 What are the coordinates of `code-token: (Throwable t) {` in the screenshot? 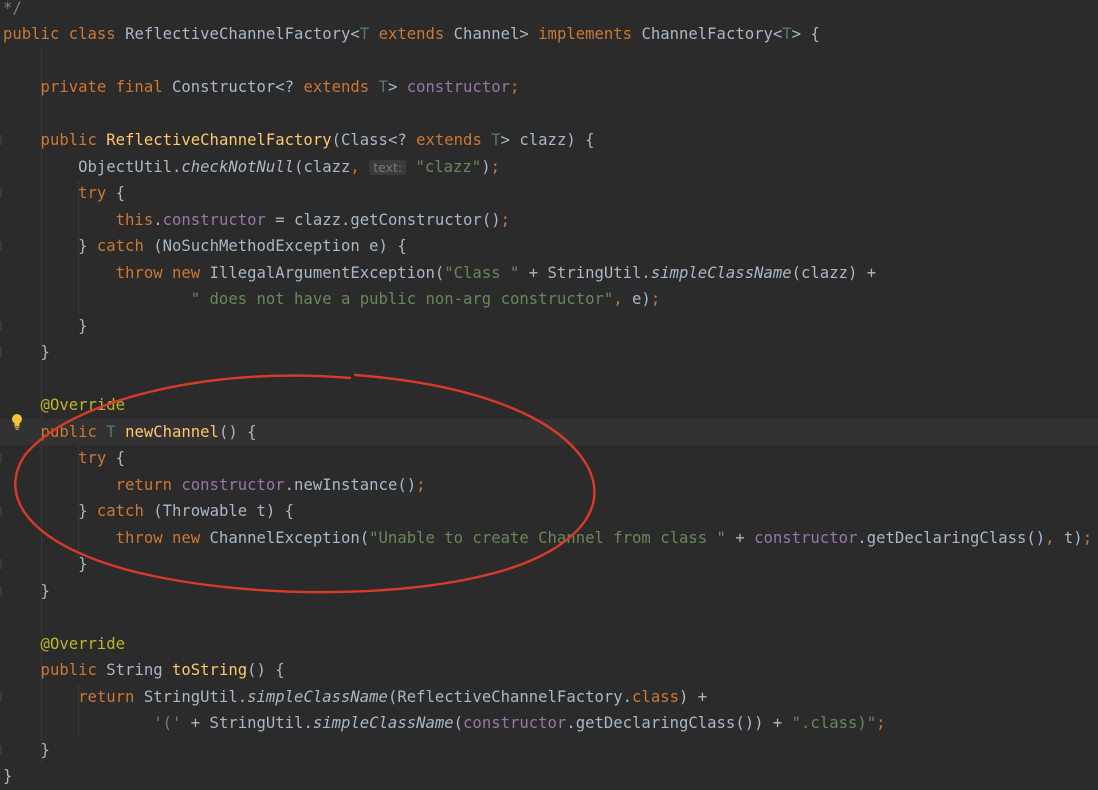 It's located at (224, 511).